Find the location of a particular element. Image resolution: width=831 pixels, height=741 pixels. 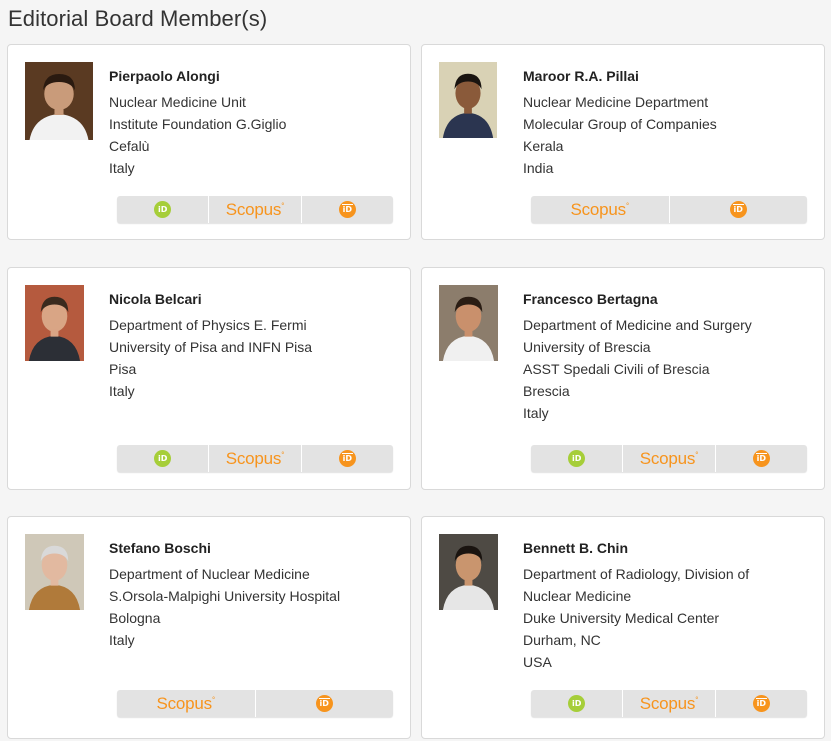

affiliation-line: Nuclear Medicine Unit is located at coordinates (177, 102).